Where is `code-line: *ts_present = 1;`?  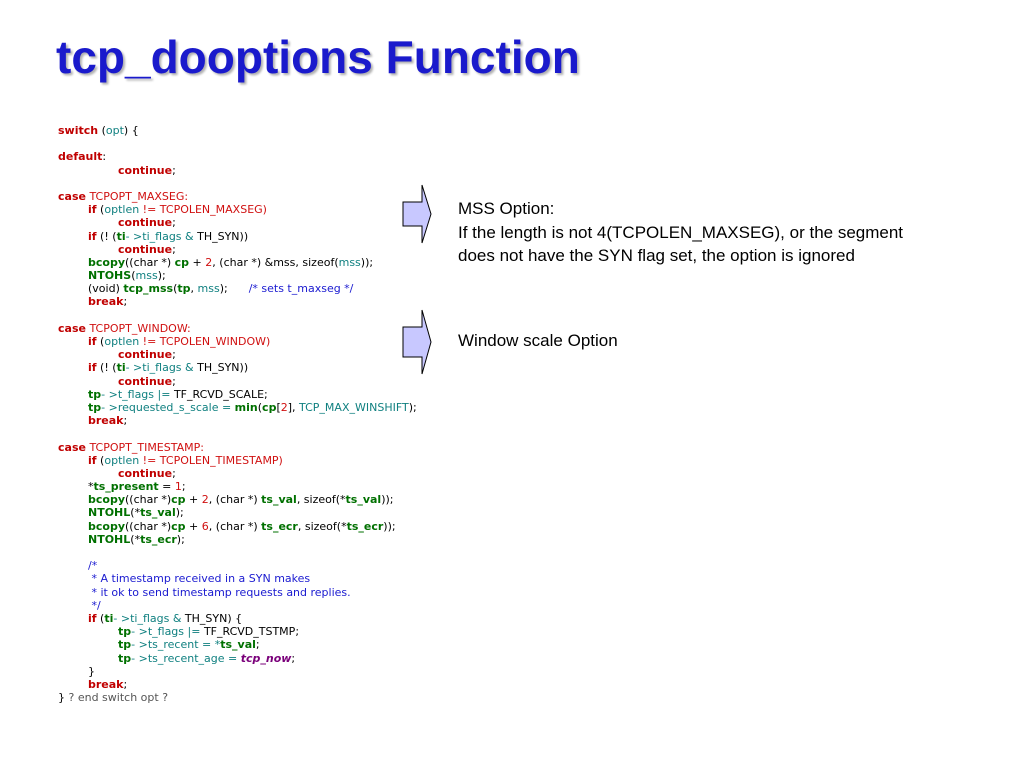
code-line: *ts_present = 1; is located at coordinates (268, 486).